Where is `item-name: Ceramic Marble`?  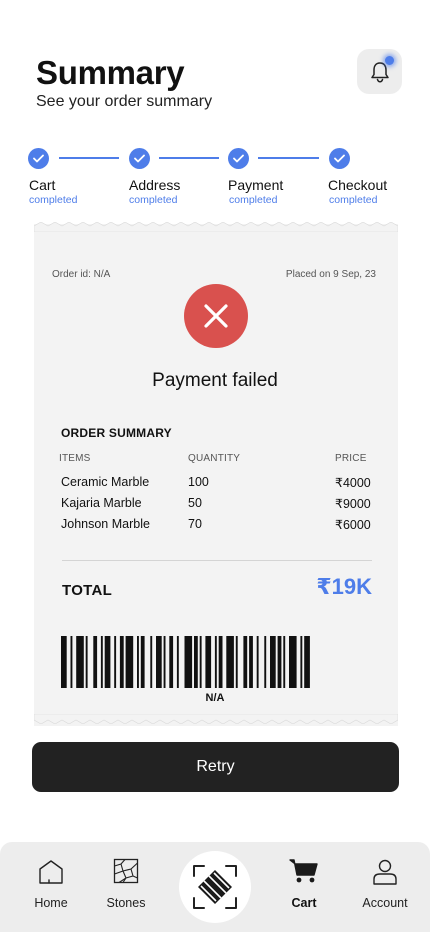 item-name: Ceramic Marble is located at coordinates (105, 482).